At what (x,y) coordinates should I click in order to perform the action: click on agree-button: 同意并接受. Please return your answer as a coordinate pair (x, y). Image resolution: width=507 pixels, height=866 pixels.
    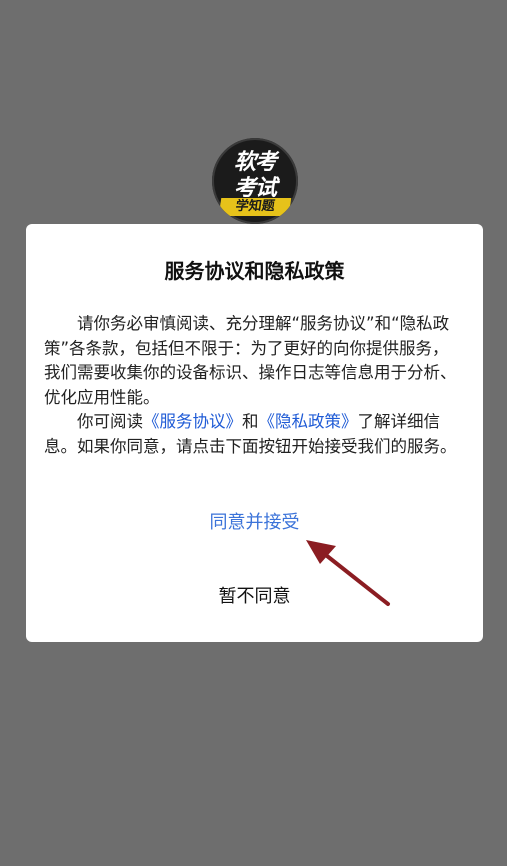
    Looking at the image, I should click on (254, 521).